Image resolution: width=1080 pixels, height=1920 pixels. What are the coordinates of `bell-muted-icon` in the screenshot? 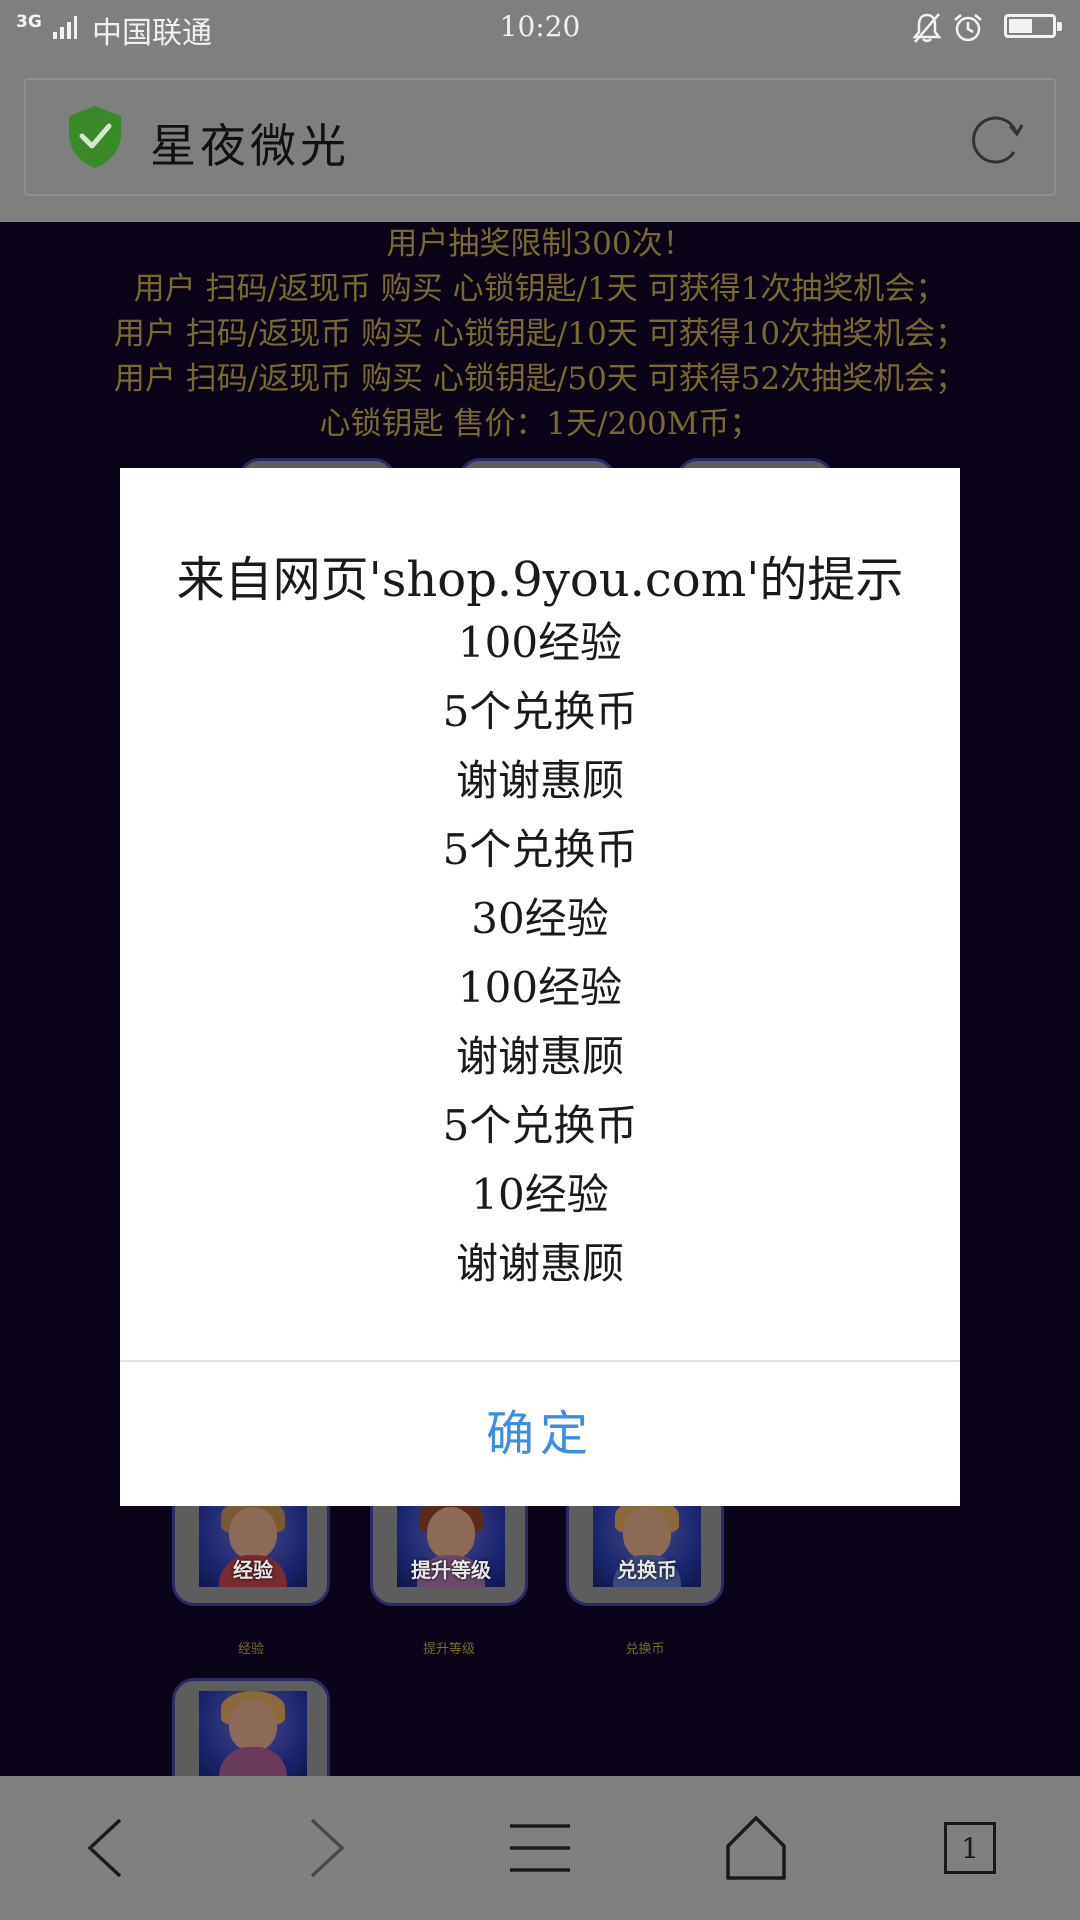 It's located at (927, 28).